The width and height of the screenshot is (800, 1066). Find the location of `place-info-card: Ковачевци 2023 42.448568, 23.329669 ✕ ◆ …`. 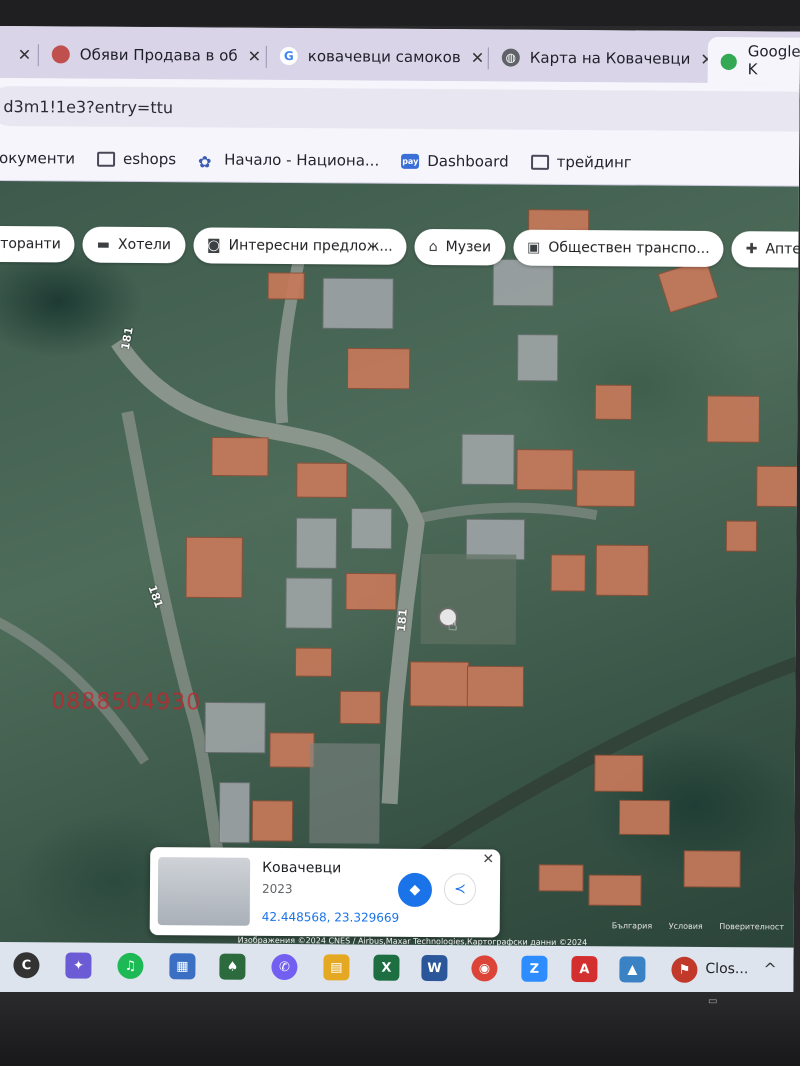

place-info-card: Ковачевци 2023 42.448568, 23.329669 ✕ ◆ … is located at coordinates (325, 892).